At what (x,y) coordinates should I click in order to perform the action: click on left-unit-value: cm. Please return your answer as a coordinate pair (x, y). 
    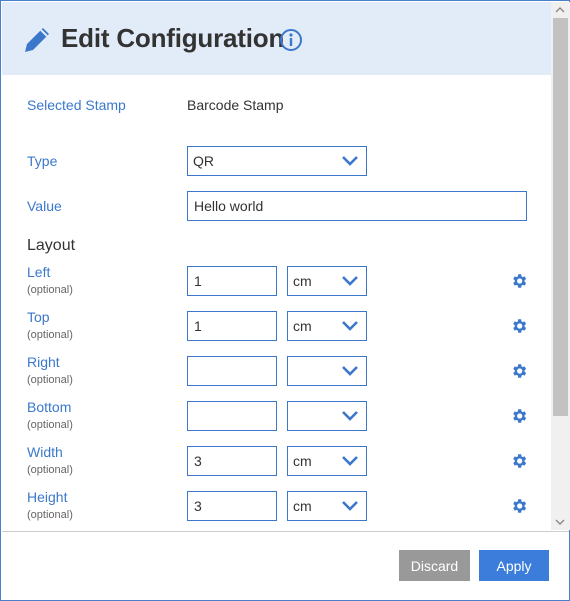
    Looking at the image, I should click on (302, 281).